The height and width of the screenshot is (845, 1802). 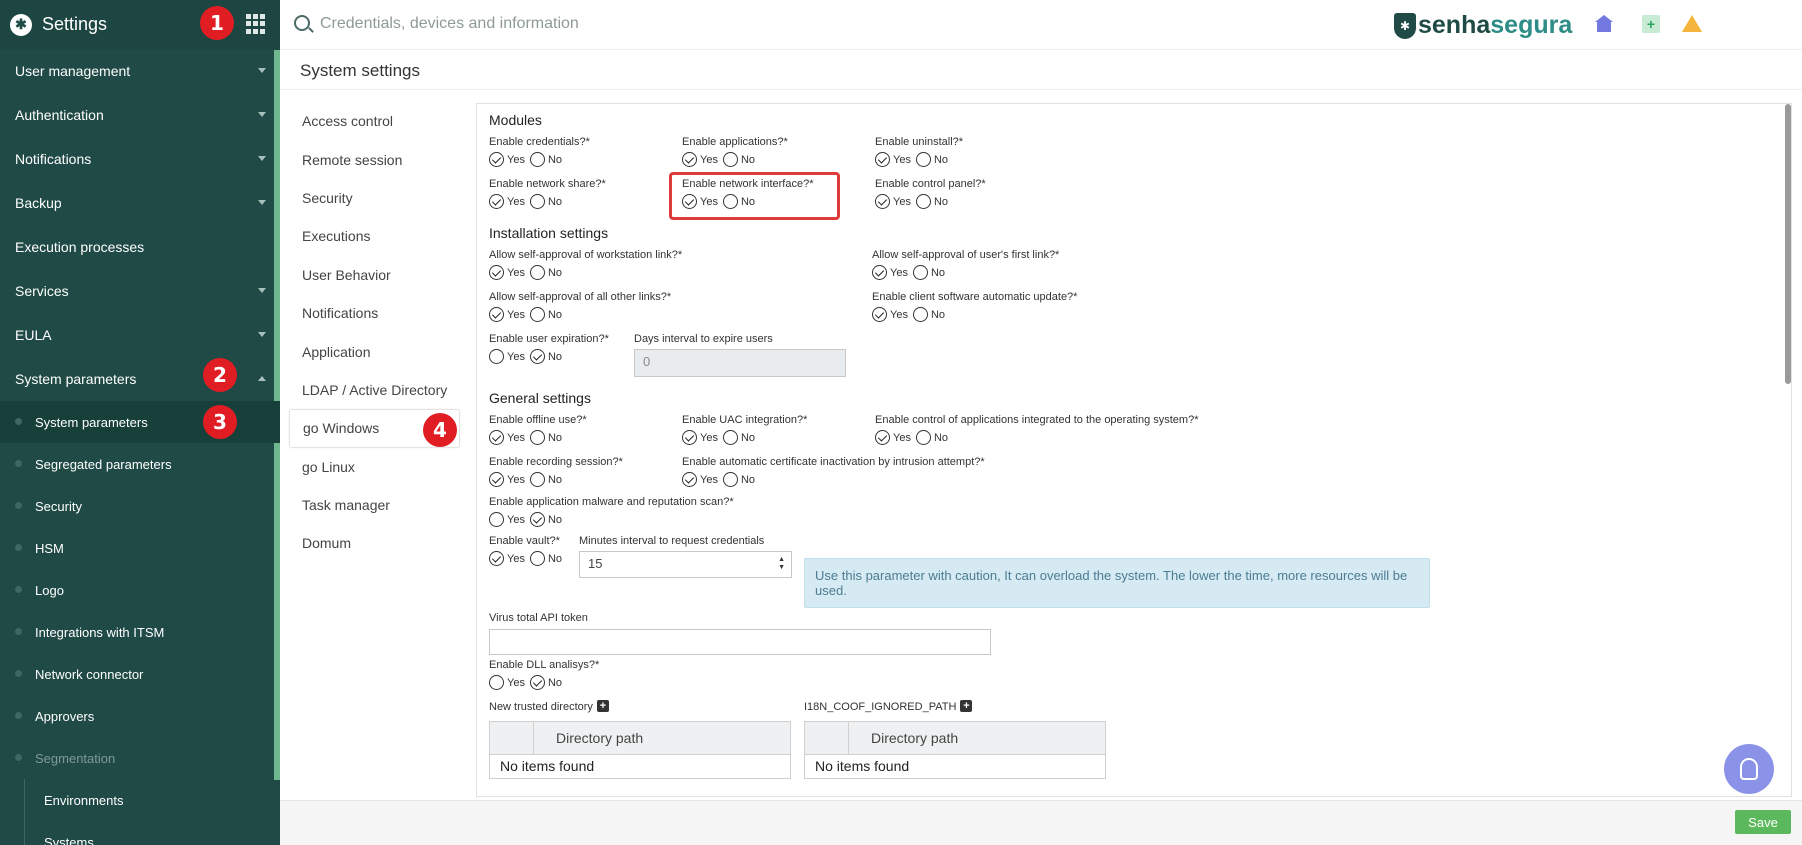 I want to click on sidebar-subitem-label: System parameters, so click(x=91, y=422).